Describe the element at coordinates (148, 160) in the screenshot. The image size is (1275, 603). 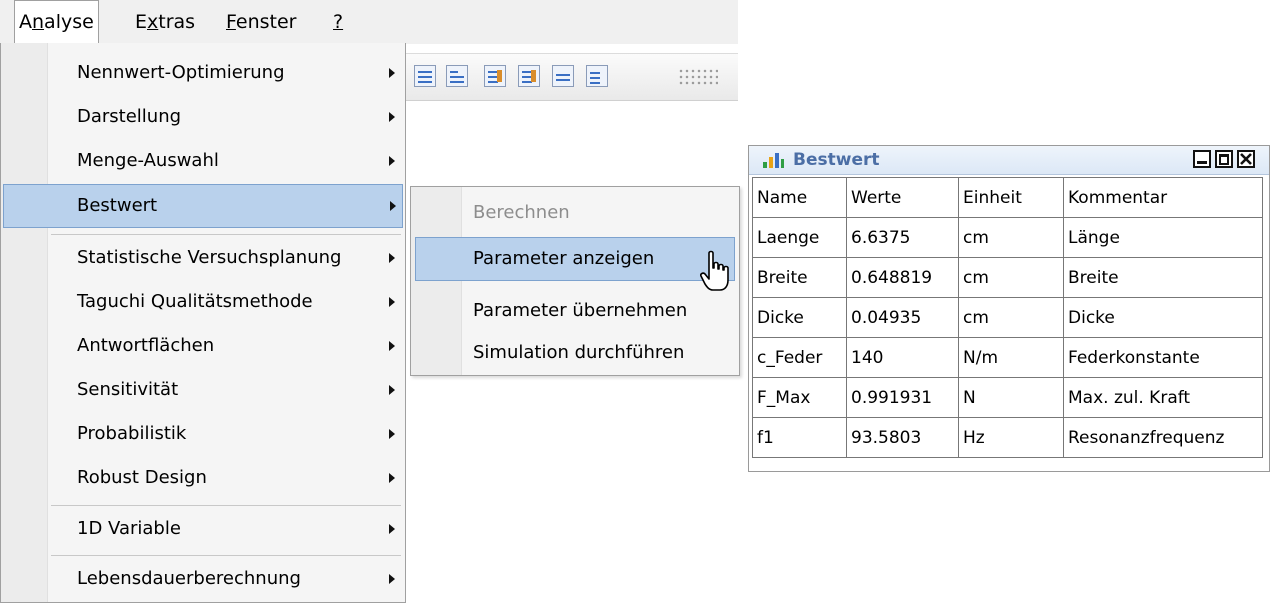
I see `menu-item-label: Menge-Auswahl` at that location.